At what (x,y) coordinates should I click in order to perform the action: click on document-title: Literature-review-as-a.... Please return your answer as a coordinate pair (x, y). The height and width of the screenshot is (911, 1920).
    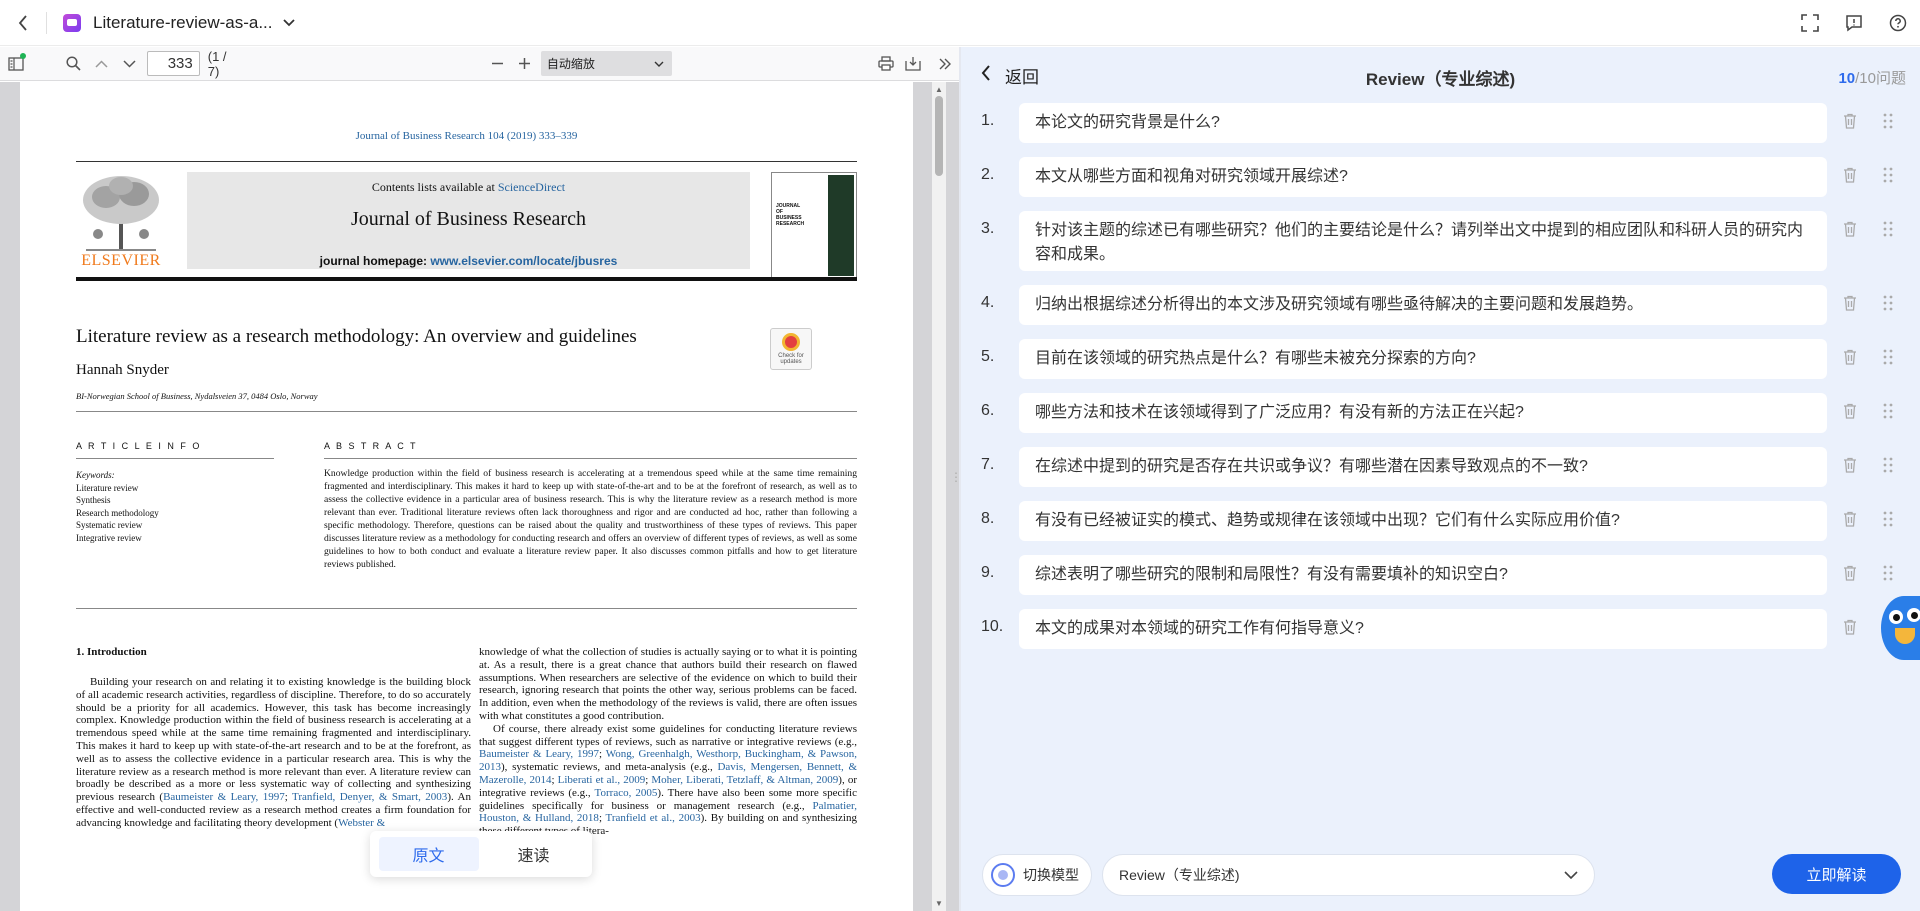
    Looking at the image, I should click on (183, 23).